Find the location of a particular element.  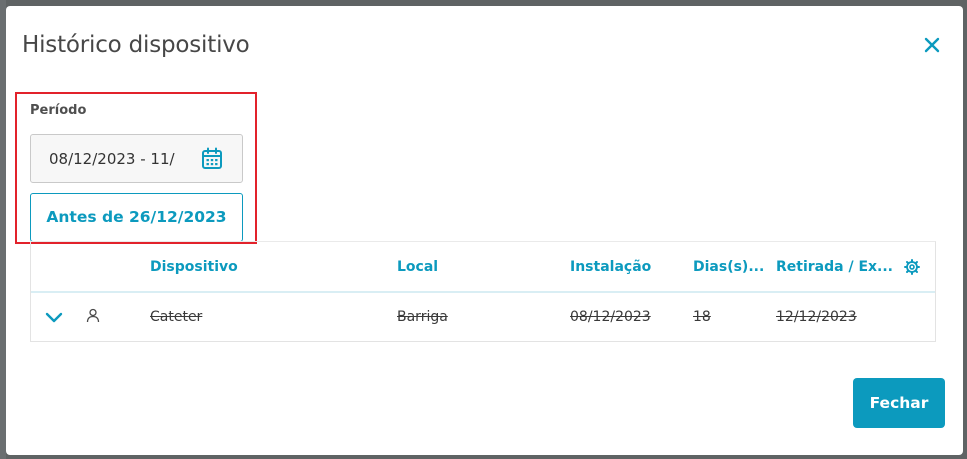

cell-instalacao: 08/12/2023 is located at coordinates (610, 317).